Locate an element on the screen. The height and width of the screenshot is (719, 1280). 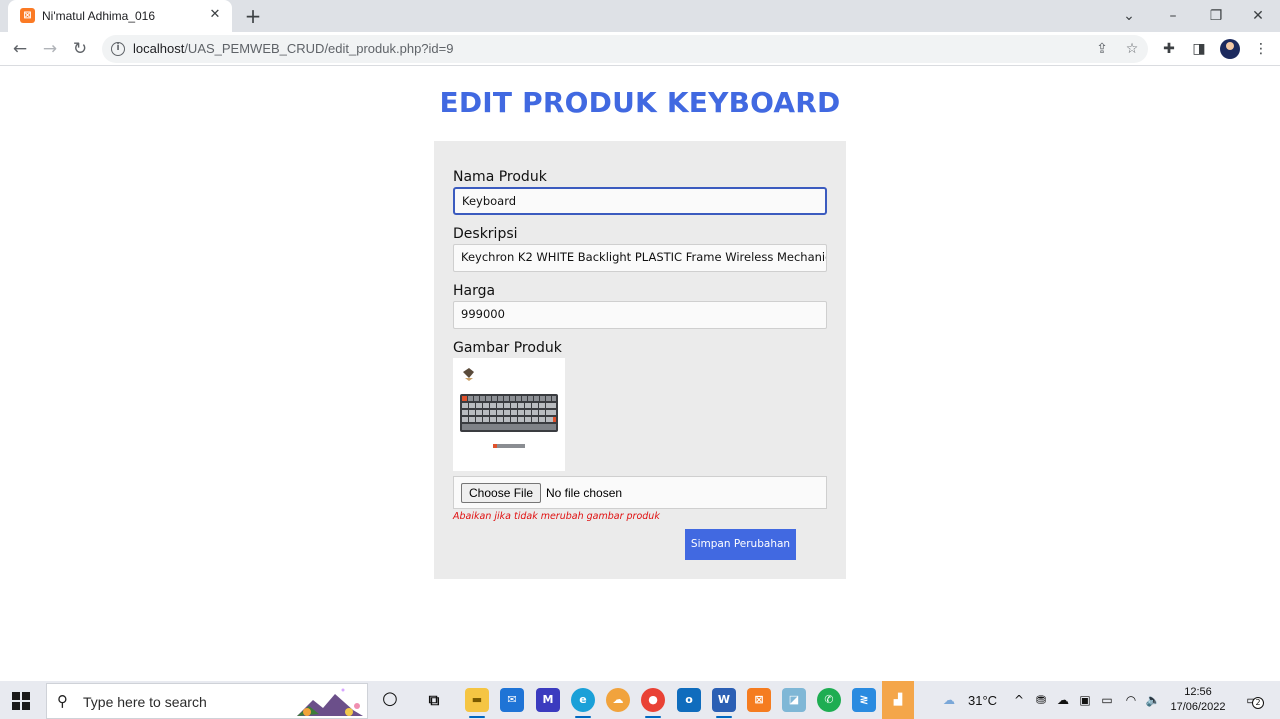
file-status-text: No file chosen is located at coordinates (584, 493).